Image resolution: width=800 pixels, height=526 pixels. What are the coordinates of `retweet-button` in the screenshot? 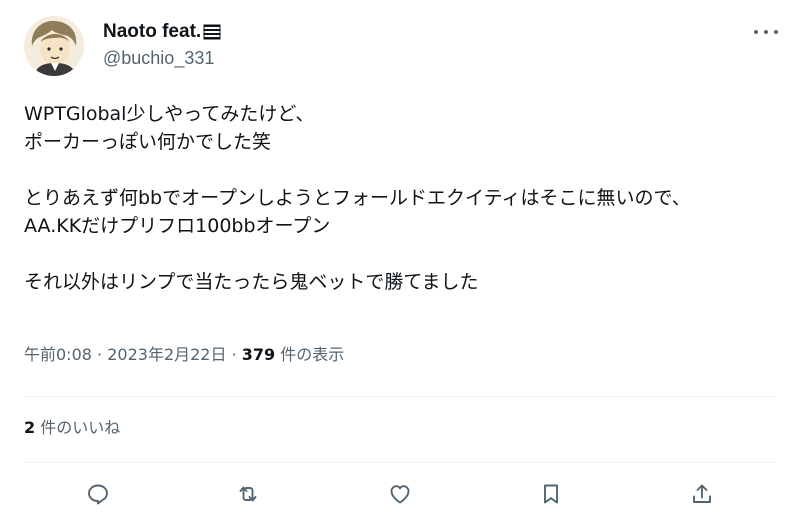 It's located at (248, 494).